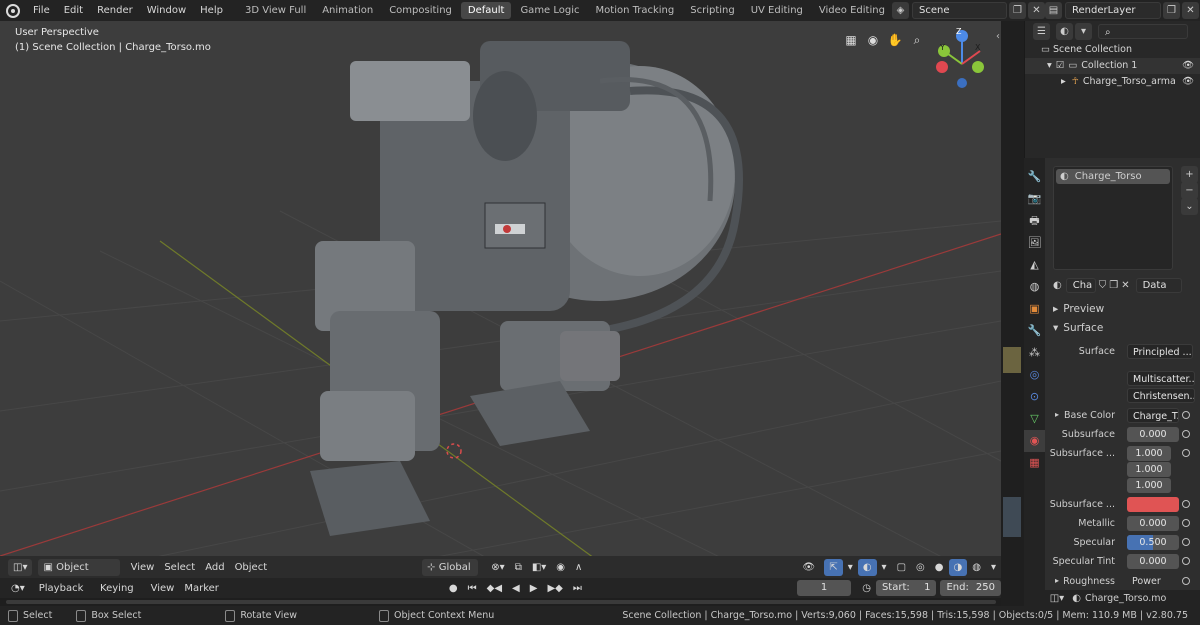 The width and height of the screenshot is (1200, 625). What do you see at coordinates (18, 588) in the screenshot?
I see `timeline-editor-icon: ◔▾` at bounding box center [18, 588].